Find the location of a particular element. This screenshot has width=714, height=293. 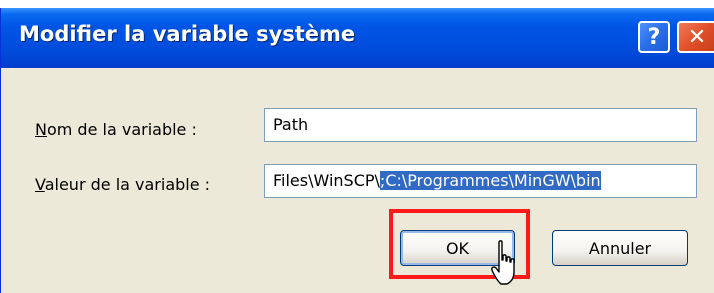

variable-name-access-key: N is located at coordinates (41, 129).